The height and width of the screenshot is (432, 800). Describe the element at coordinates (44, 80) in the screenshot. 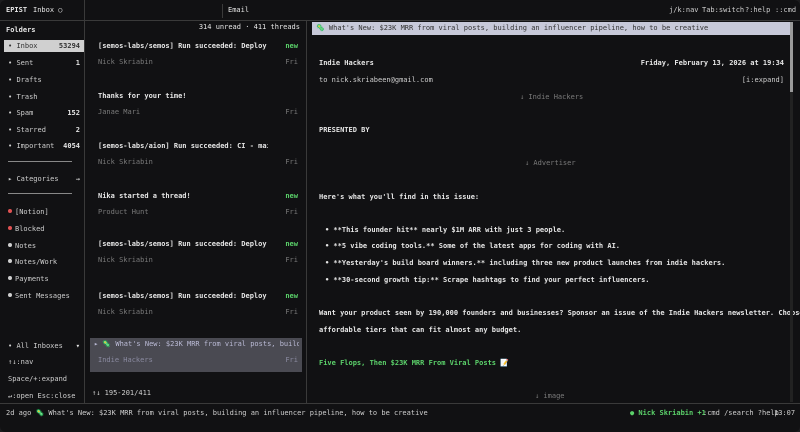

I see `folder-drafts: • Drafts` at that location.